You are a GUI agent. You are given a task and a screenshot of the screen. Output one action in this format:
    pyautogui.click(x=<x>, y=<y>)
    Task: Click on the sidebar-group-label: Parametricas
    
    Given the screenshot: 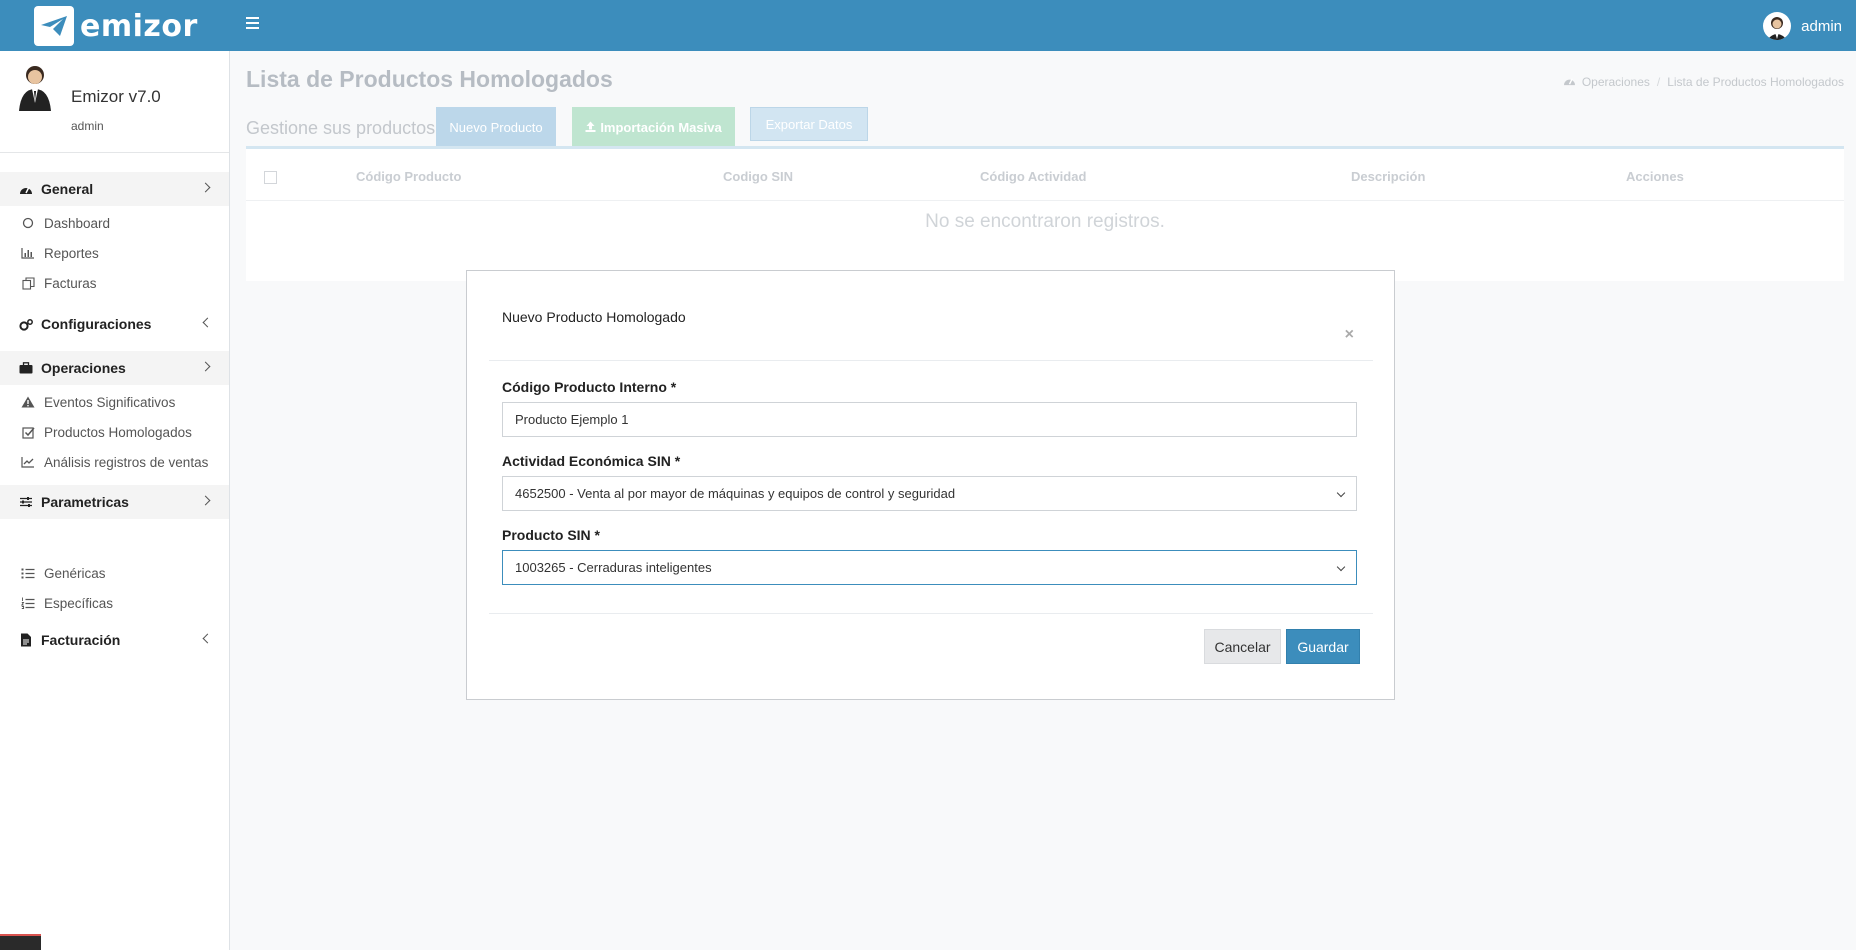 What is the action you would take?
    pyautogui.click(x=85, y=502)
    